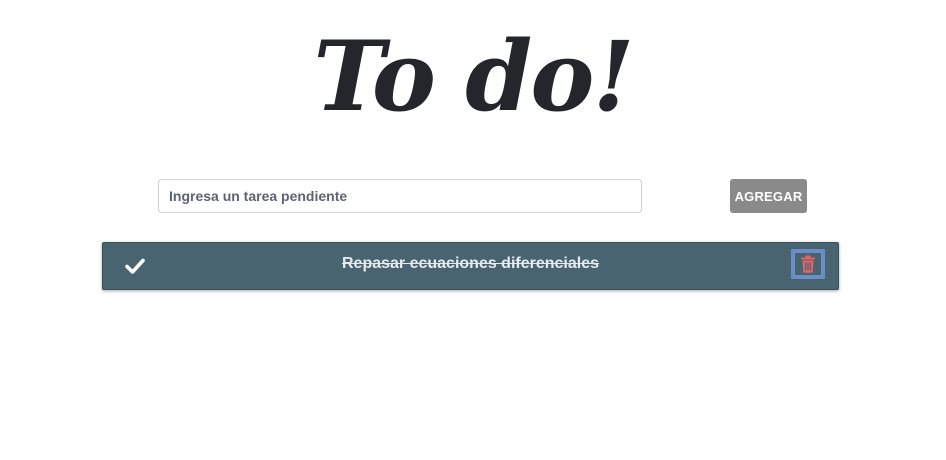 The width and height of the screenshot is (946, 460). I want to click on todo-item-text: Repasar ecuaciones diferenciales, so click(470, 263).